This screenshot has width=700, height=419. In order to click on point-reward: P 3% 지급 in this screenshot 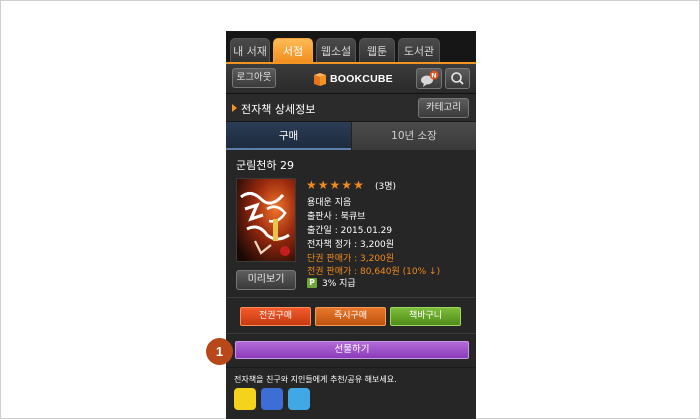, I will do `click(331, 282)`.